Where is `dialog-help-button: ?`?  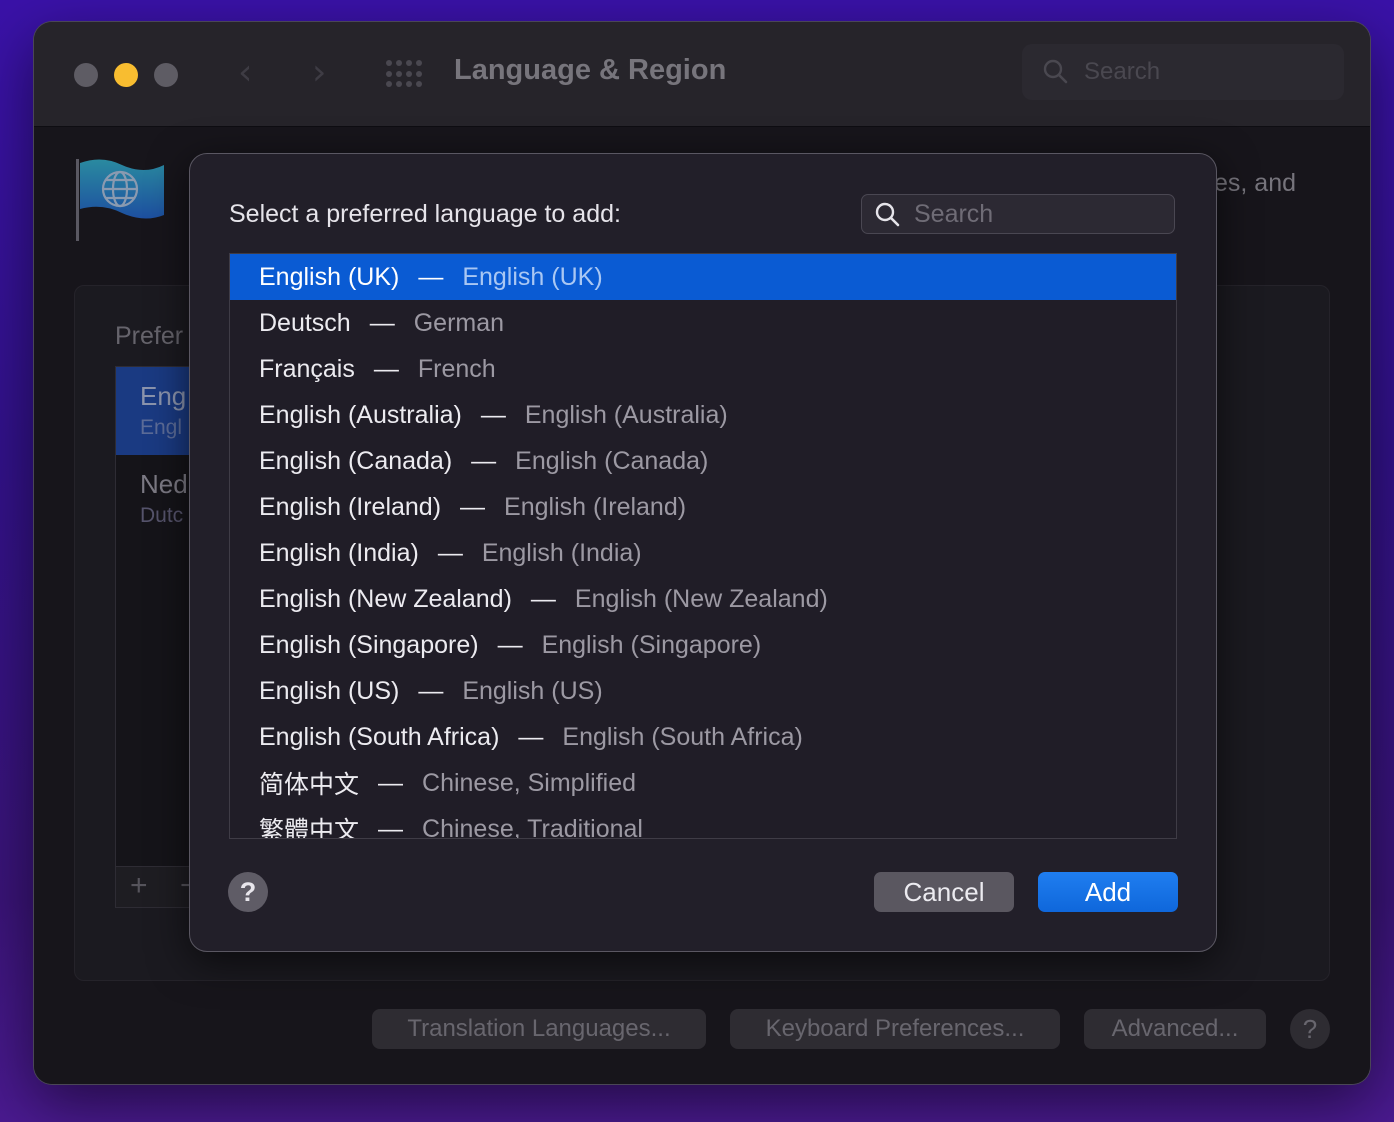 dialog-help-button: ? is located at coordinates (248, 892).